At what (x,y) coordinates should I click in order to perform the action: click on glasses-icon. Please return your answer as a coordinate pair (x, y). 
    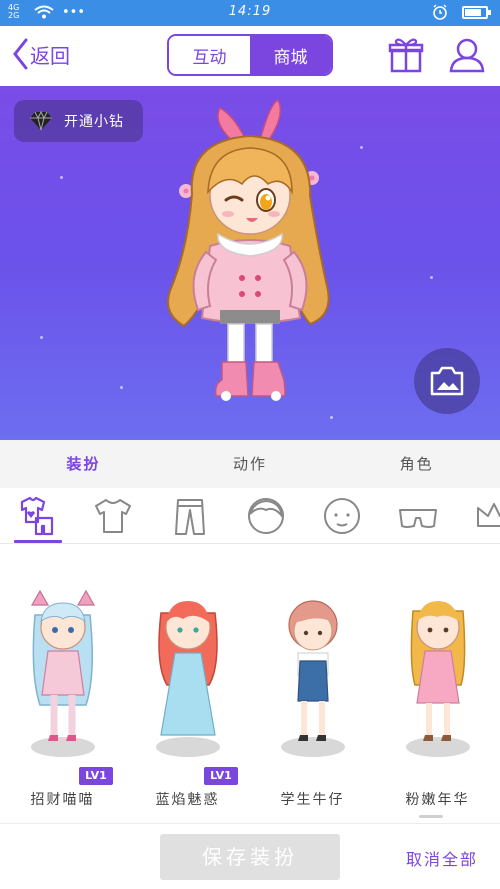
    Looking at the image, I should click on (418, 516).